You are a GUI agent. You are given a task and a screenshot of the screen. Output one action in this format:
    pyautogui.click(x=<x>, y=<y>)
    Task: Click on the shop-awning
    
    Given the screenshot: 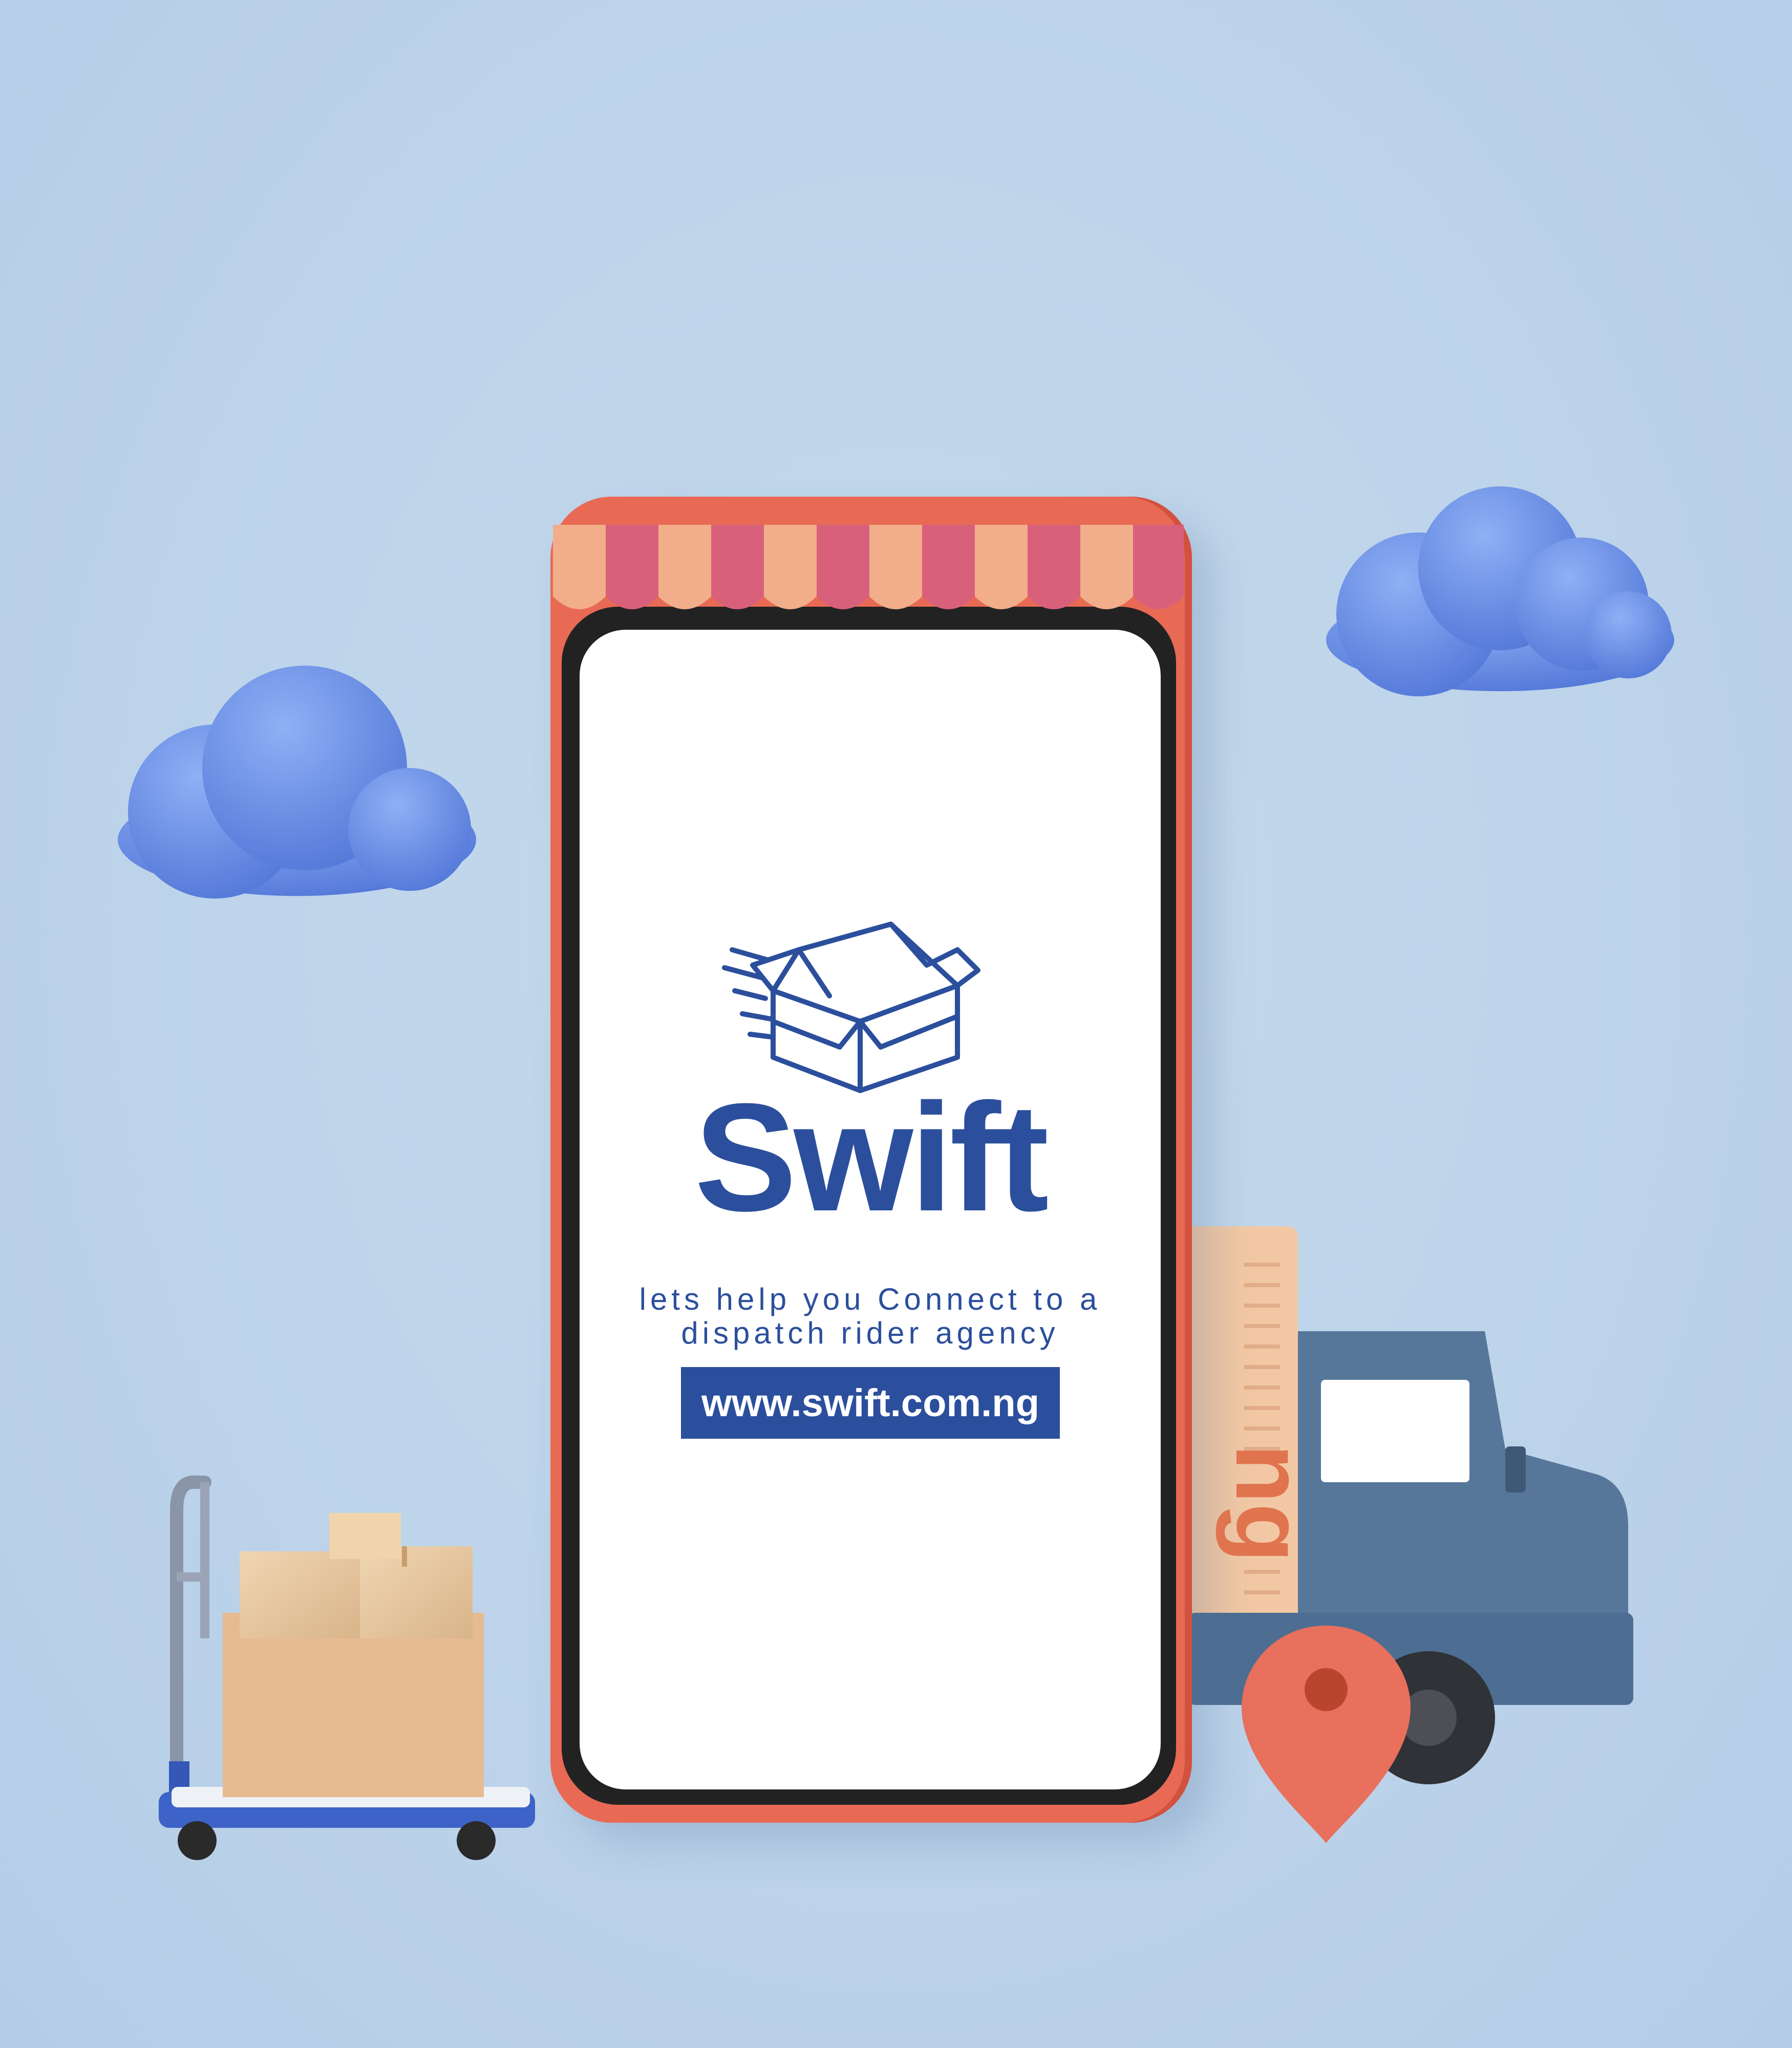 What is the action you would take?
    pyautogui.click(x=868, y=567)
    